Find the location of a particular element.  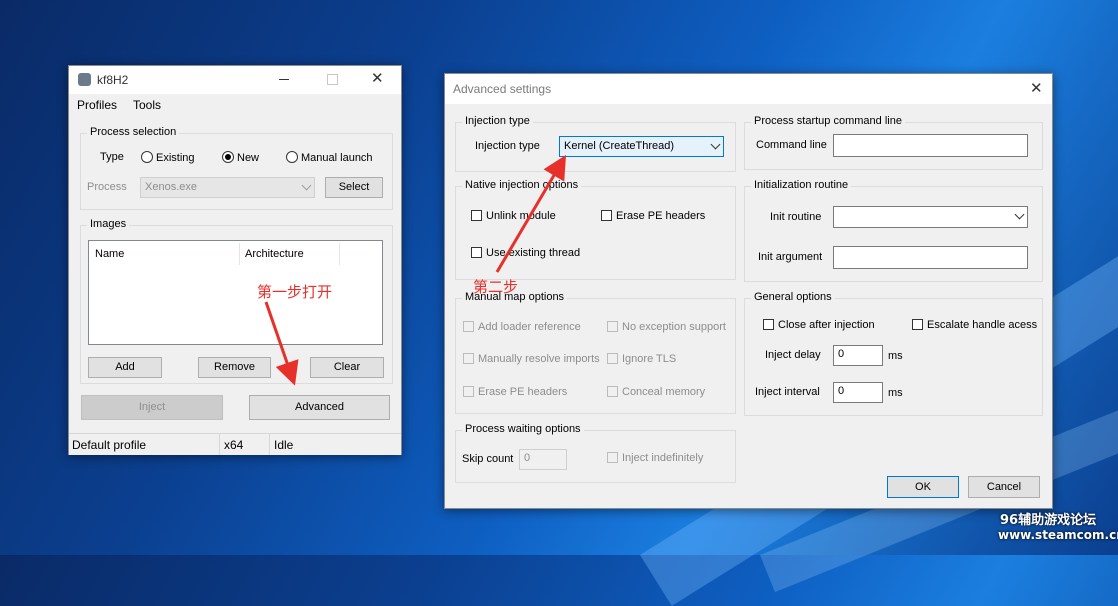

arrow-step2 is located at coordinates (531, 213).